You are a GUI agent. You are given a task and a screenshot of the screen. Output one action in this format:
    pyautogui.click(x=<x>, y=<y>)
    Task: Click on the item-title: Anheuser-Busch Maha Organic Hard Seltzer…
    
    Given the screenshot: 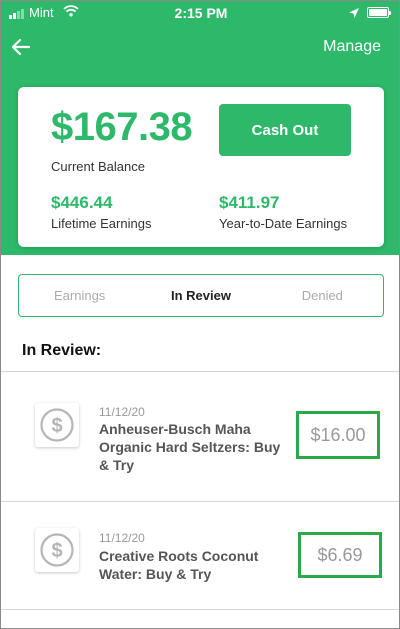 What is the action you would take?
    pyautogui.click(x=190, y=447)
    